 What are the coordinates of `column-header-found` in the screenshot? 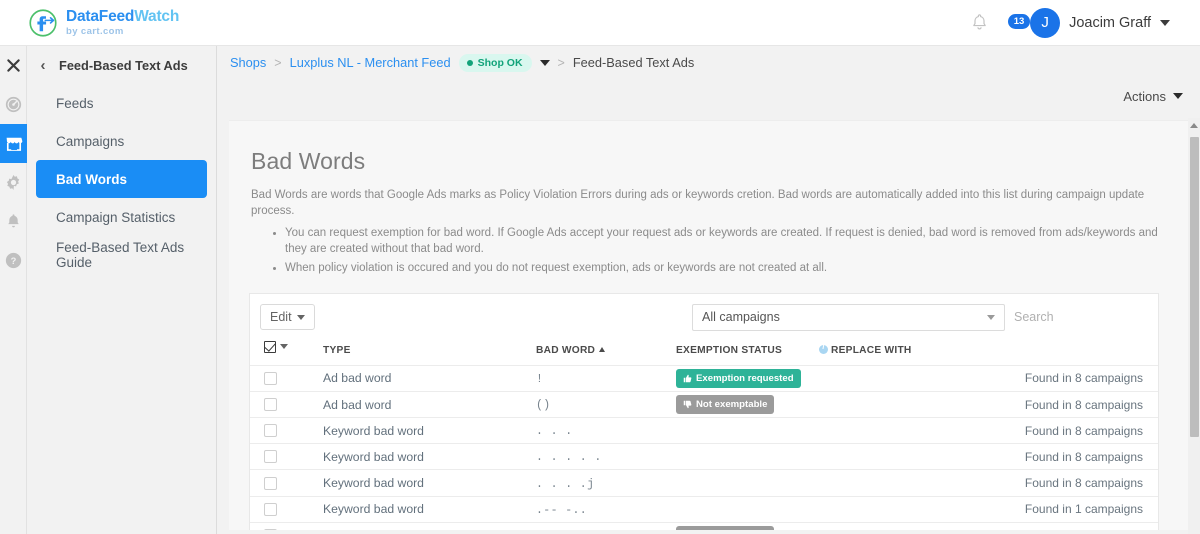 It's located at (1071, 353).